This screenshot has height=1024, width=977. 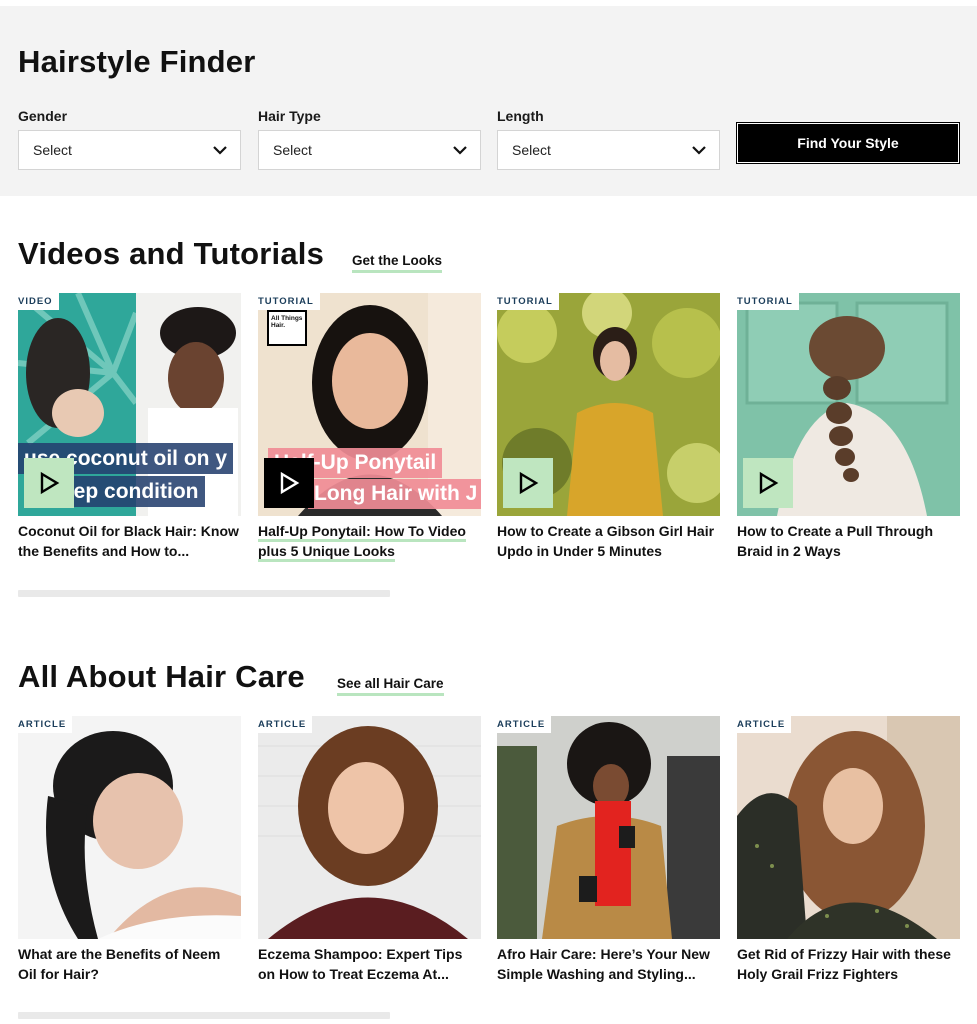 I want to click on find-your-style-button: Find Your Style, so click(x=848, y=143).